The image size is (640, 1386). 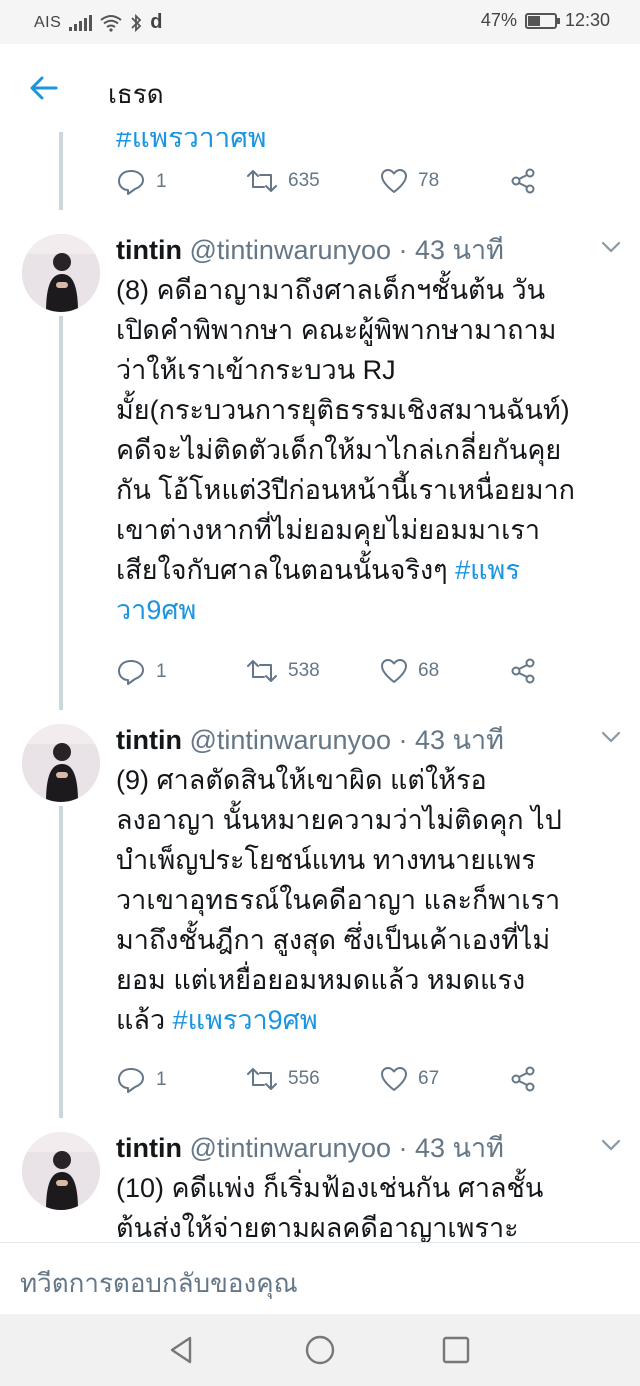 What do you see at coordinates (339, 820) in the screenshot?
I see `tweet-line: ลงอาญา นั้นหมายความว่าไม่ติดคุก ไป` at bounding box center [339, 820].